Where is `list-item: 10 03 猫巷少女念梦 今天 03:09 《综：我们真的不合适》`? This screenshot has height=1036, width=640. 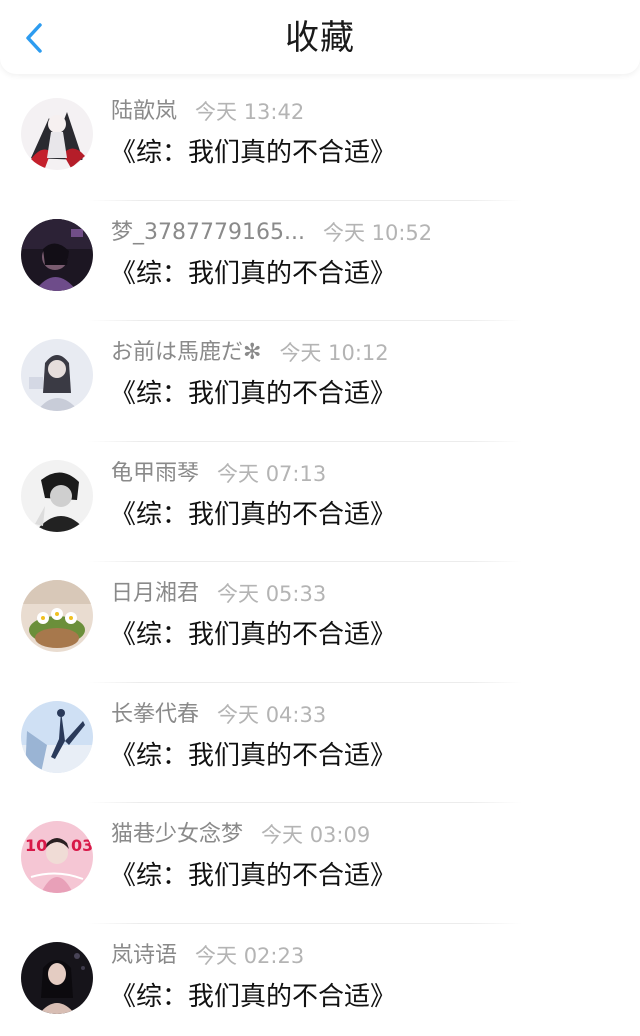 list-item: 10 03 猫巷少女念梦 今天 03:09 《综：我们真的不合适》 is located at coordinates (320, 863).